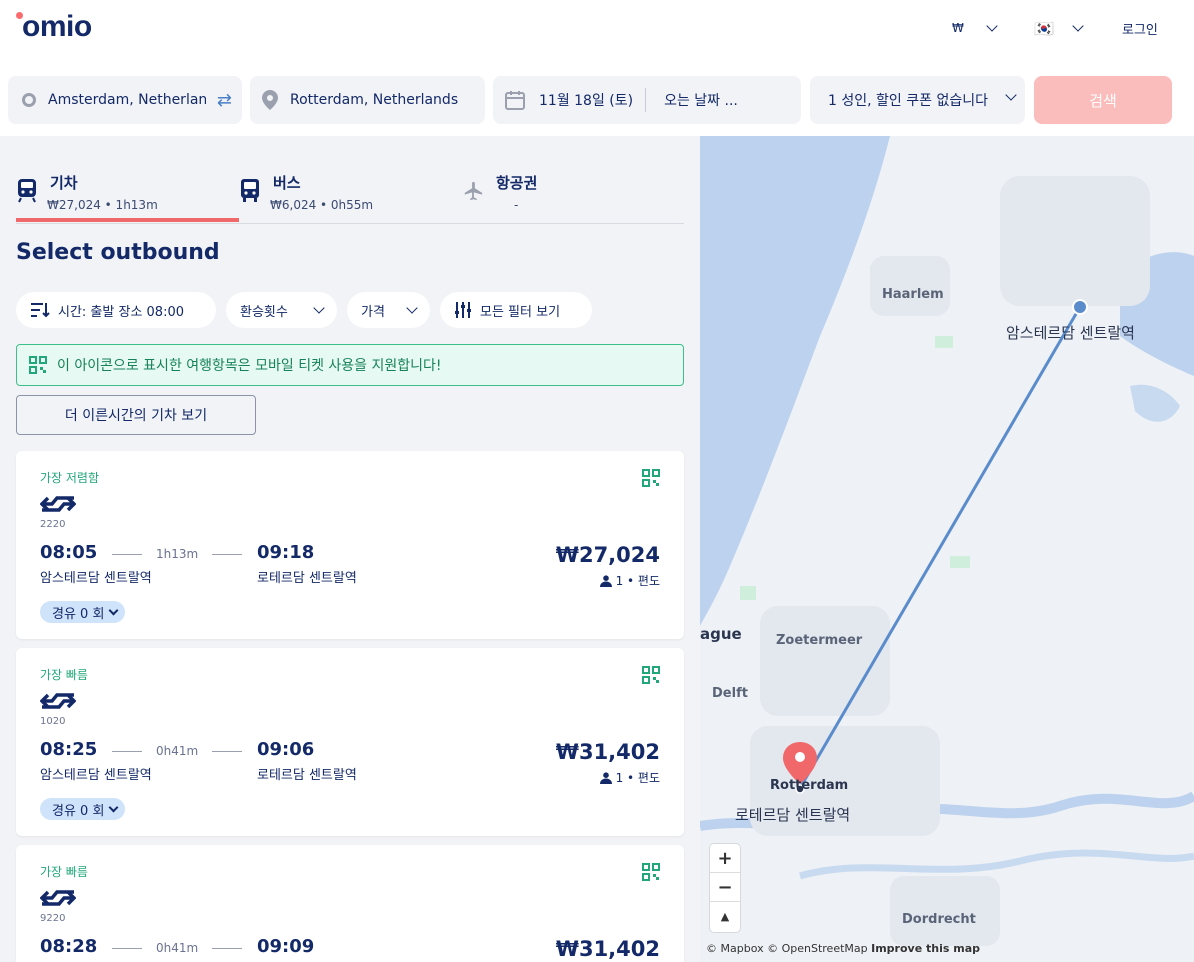 The height and width of the screenshot is (962, 1194). Describe the element at coordinates (118, 252) in the screenshot. I see `page-title: Select outbound` at that location.